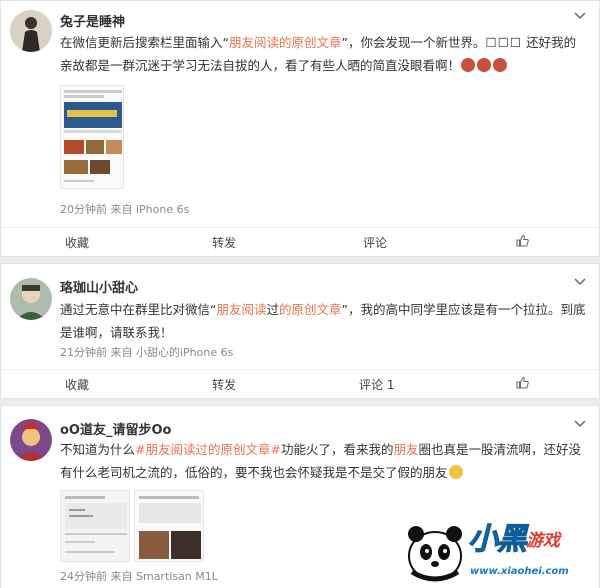 The image size is (600, 588). I want to click on site-watermark-logo: 小黑 游戏 www.xiaohei.com, so click(498, 548).